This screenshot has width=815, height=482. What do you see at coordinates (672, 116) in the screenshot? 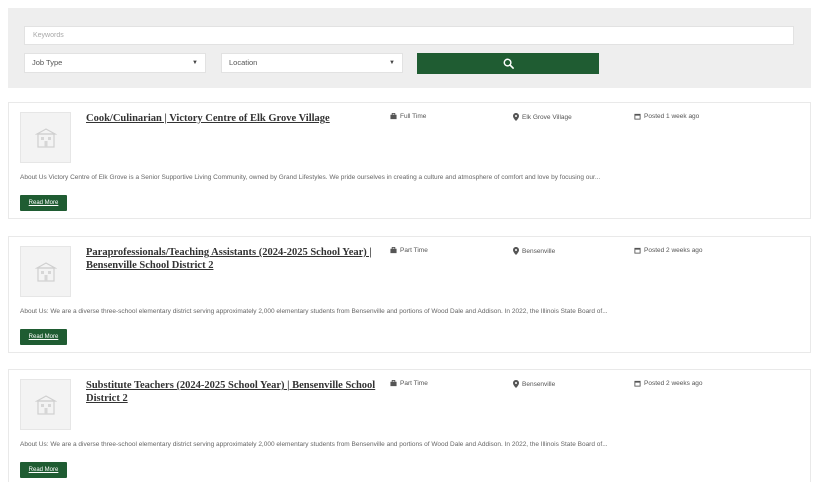
I see `job-posted-text: Posted 1 week ago` at bounding box center [672, 116].